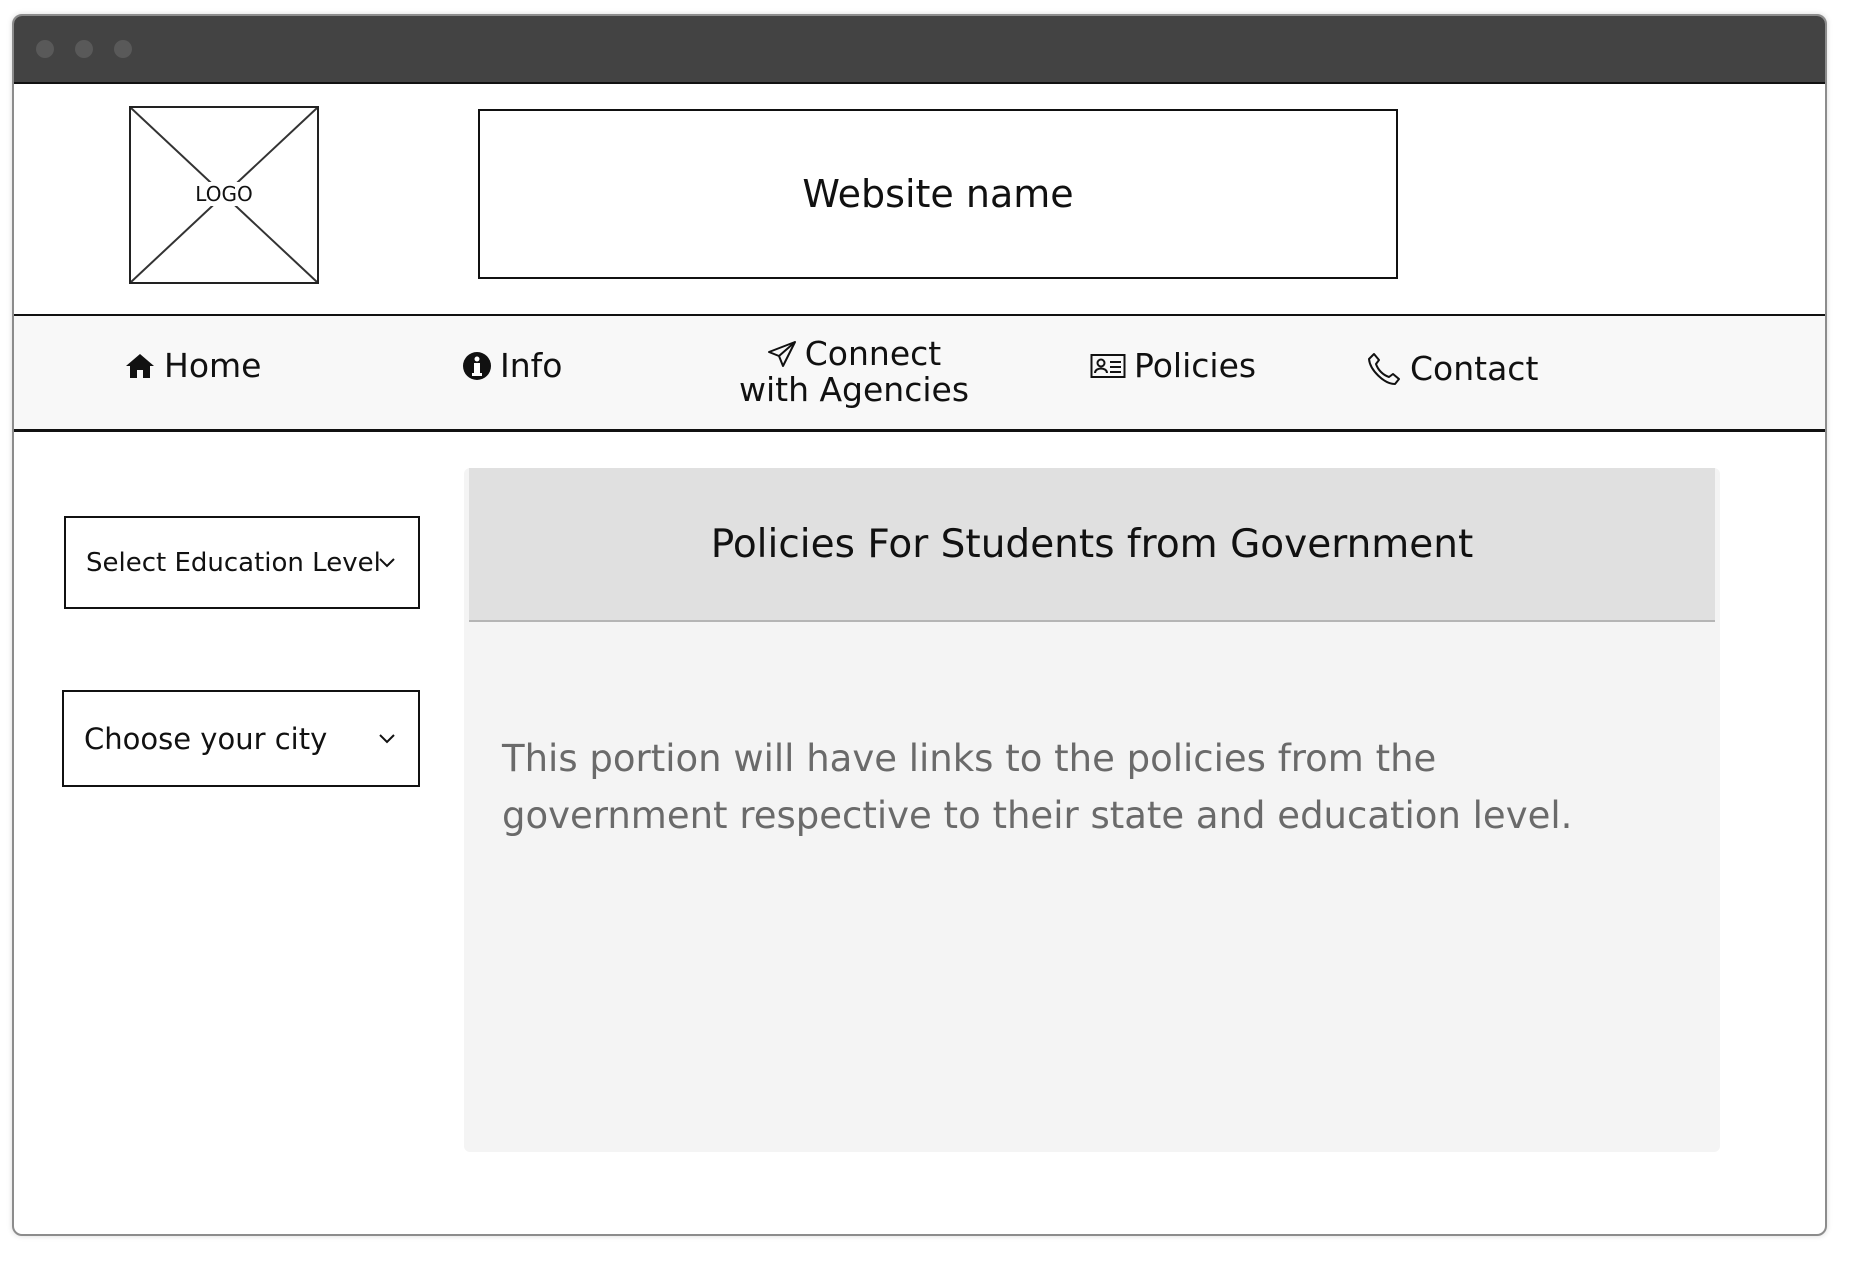 The width and height of the screenshot is (1852, 1266). Describe the element at coordinates (1092, 545) in the screenshot. I see `panel-title: Policies For Students from Government` at that location.